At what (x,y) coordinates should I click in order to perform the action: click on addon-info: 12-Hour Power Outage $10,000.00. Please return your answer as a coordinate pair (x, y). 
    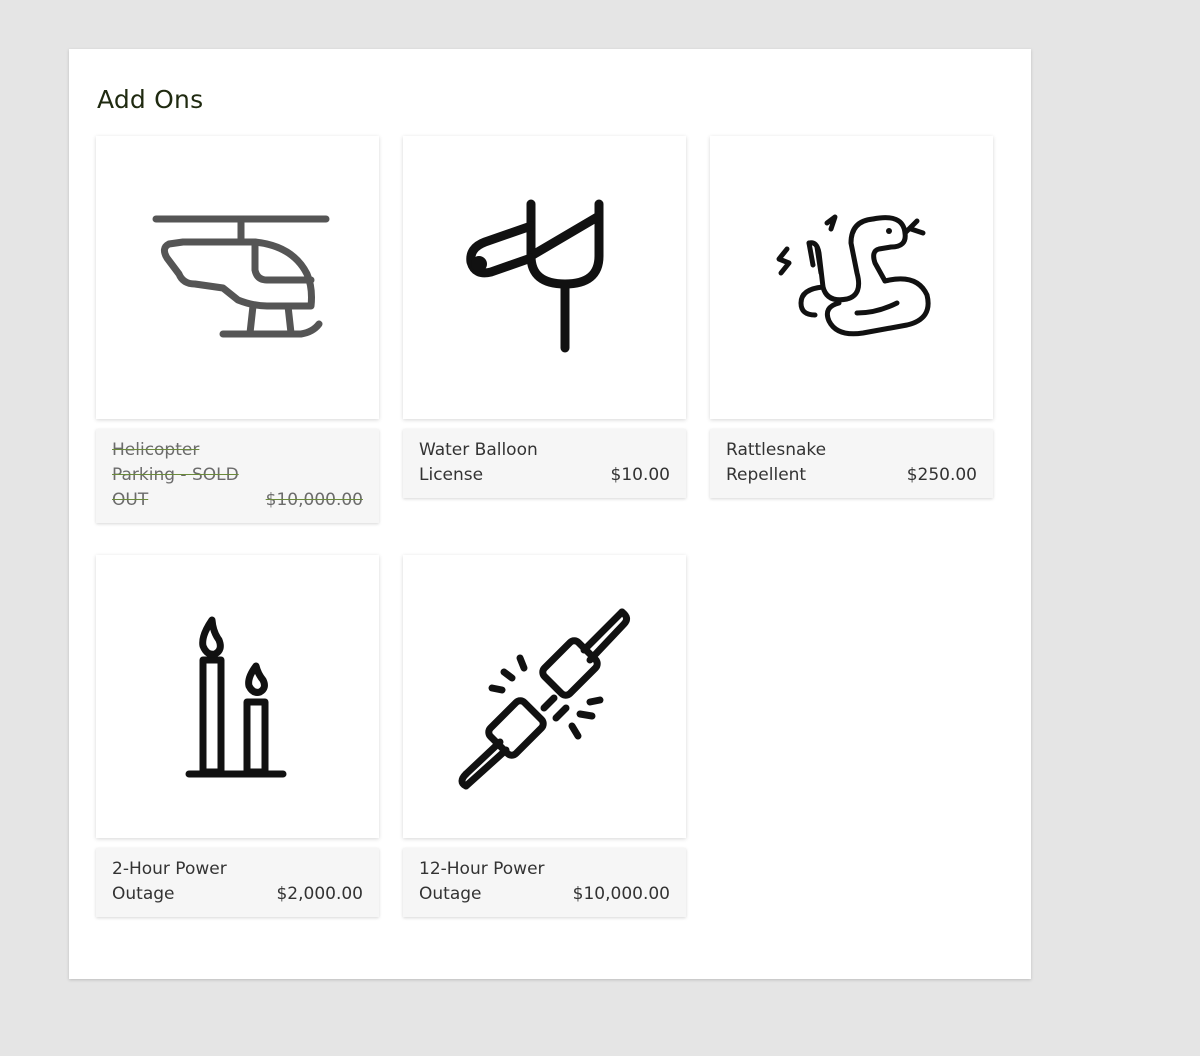
    Looking at the image, I should click on (544, 882).